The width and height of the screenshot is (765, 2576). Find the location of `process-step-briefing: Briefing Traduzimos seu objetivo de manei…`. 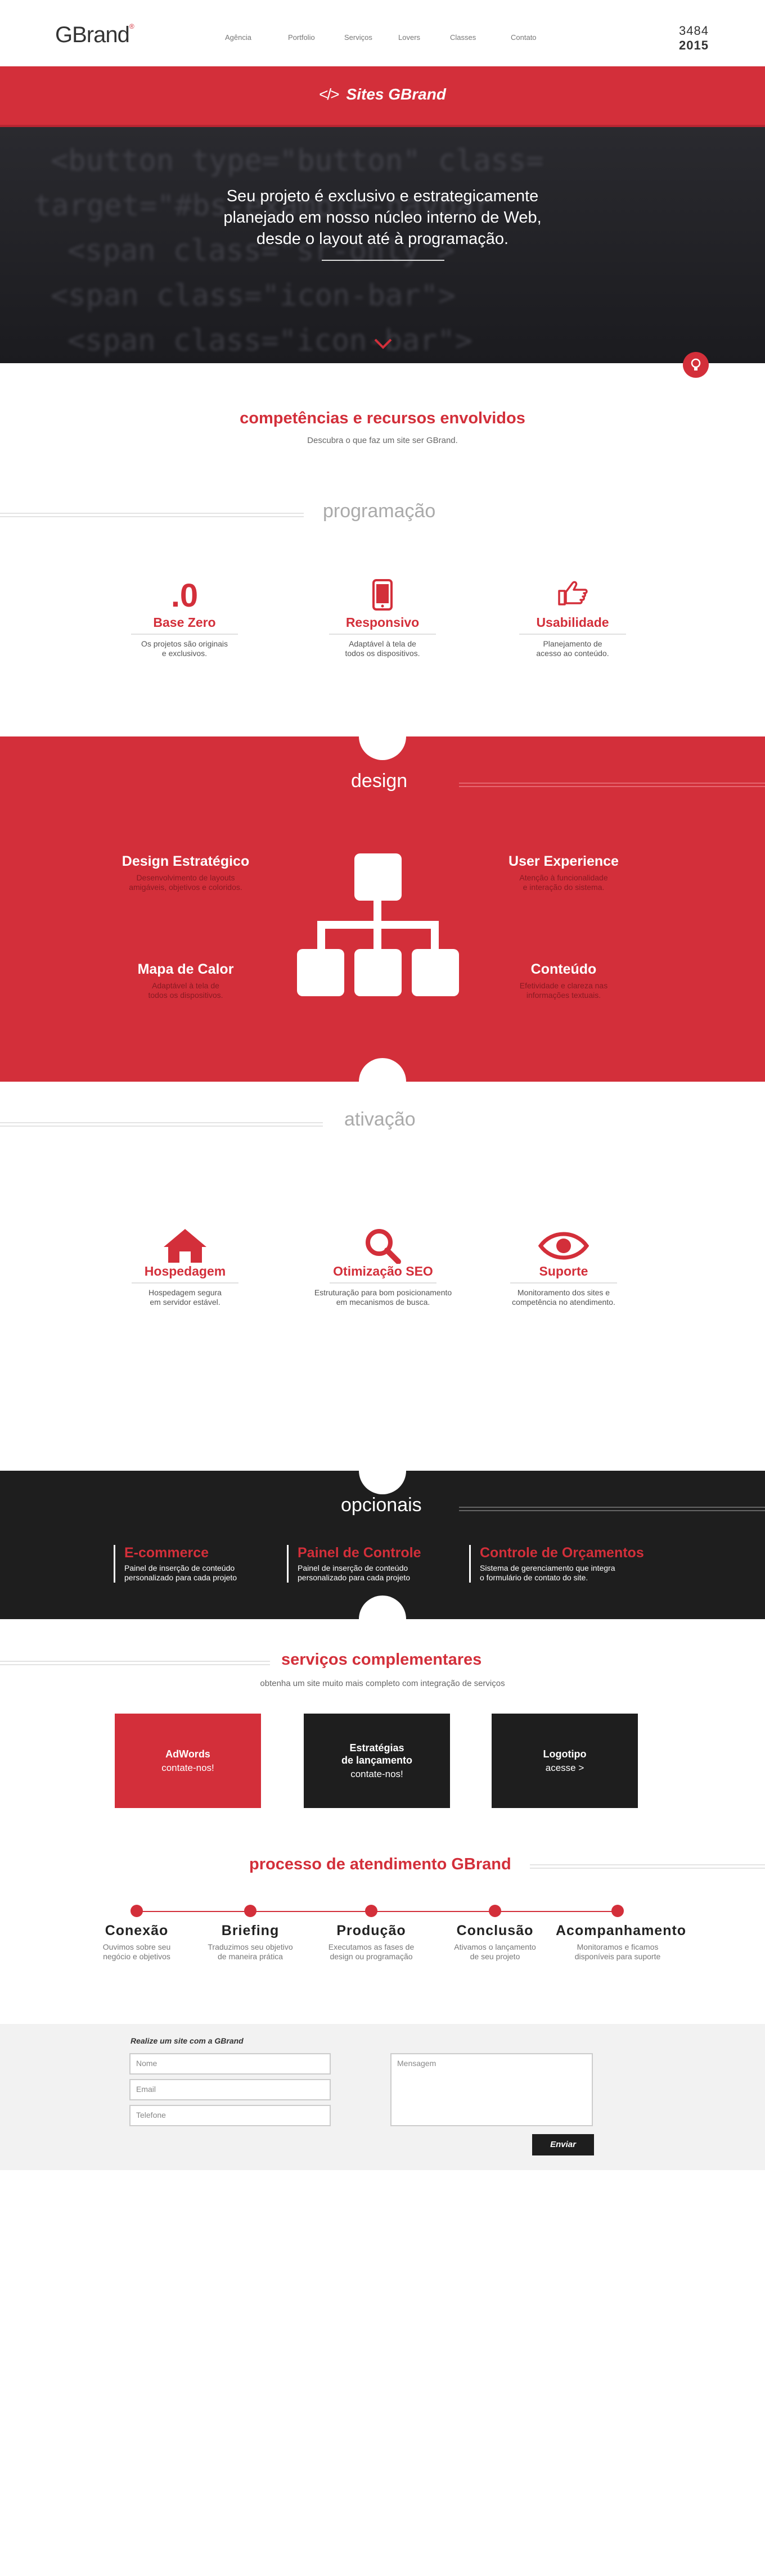

process-step-briefing: Briefing Traduzimos seu objetivo de manei… is located at coordinates (250, 1933).